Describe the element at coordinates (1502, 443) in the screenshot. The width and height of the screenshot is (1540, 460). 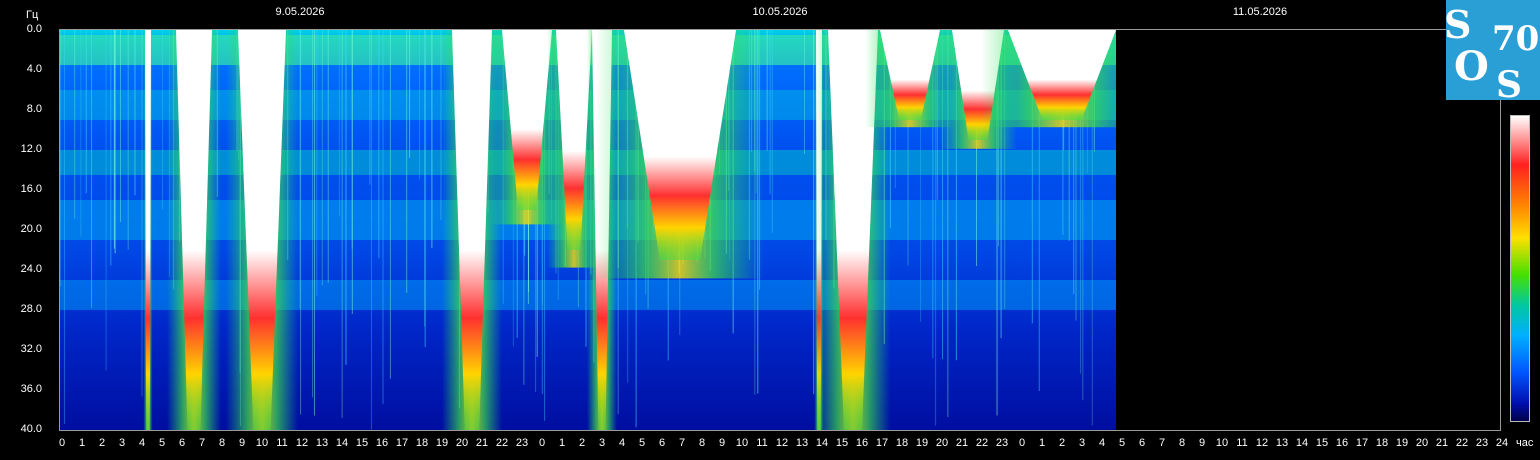
I see `x-tick-label: 24` at that location.